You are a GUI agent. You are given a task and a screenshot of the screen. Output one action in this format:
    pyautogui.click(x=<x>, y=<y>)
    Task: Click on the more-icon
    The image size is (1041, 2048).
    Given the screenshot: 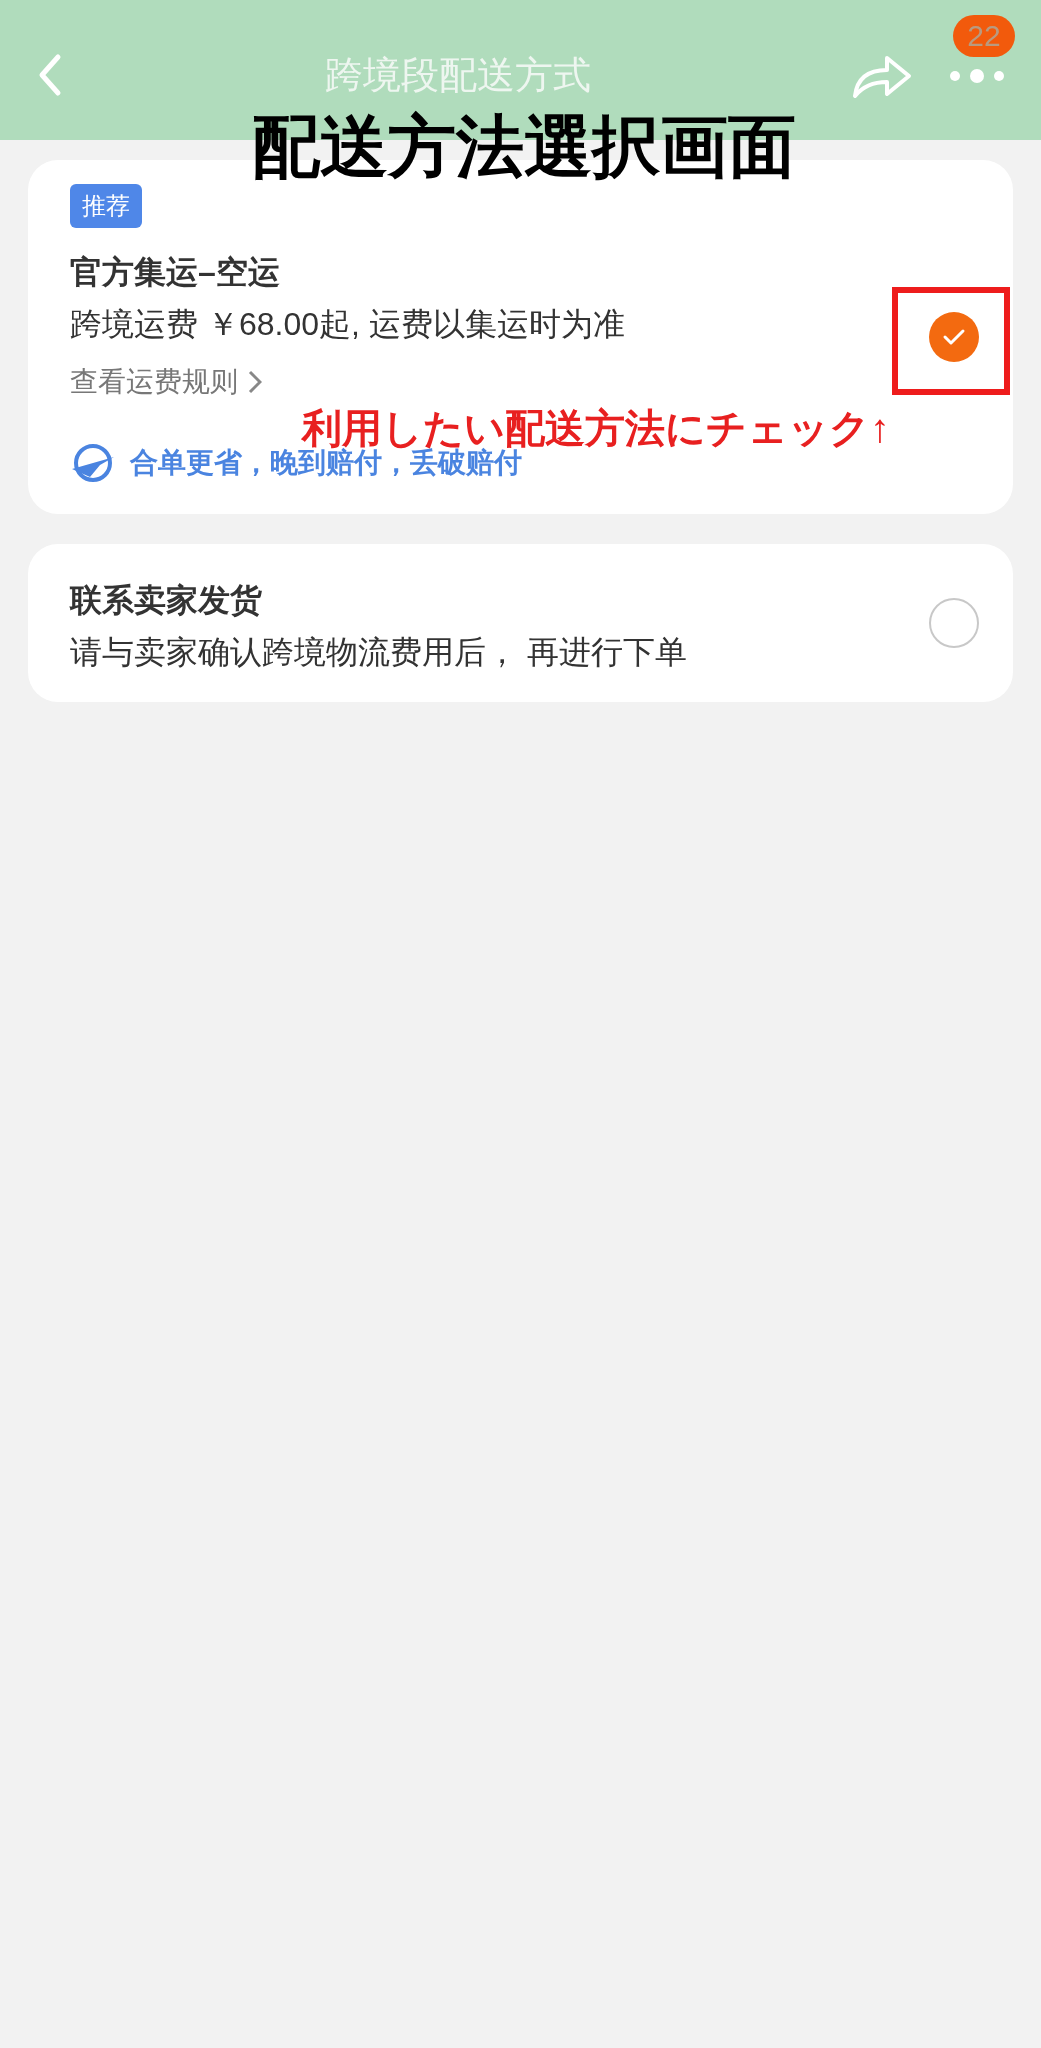 What is the action you would take?
    pyautogui.click(x=977, y=76)
    